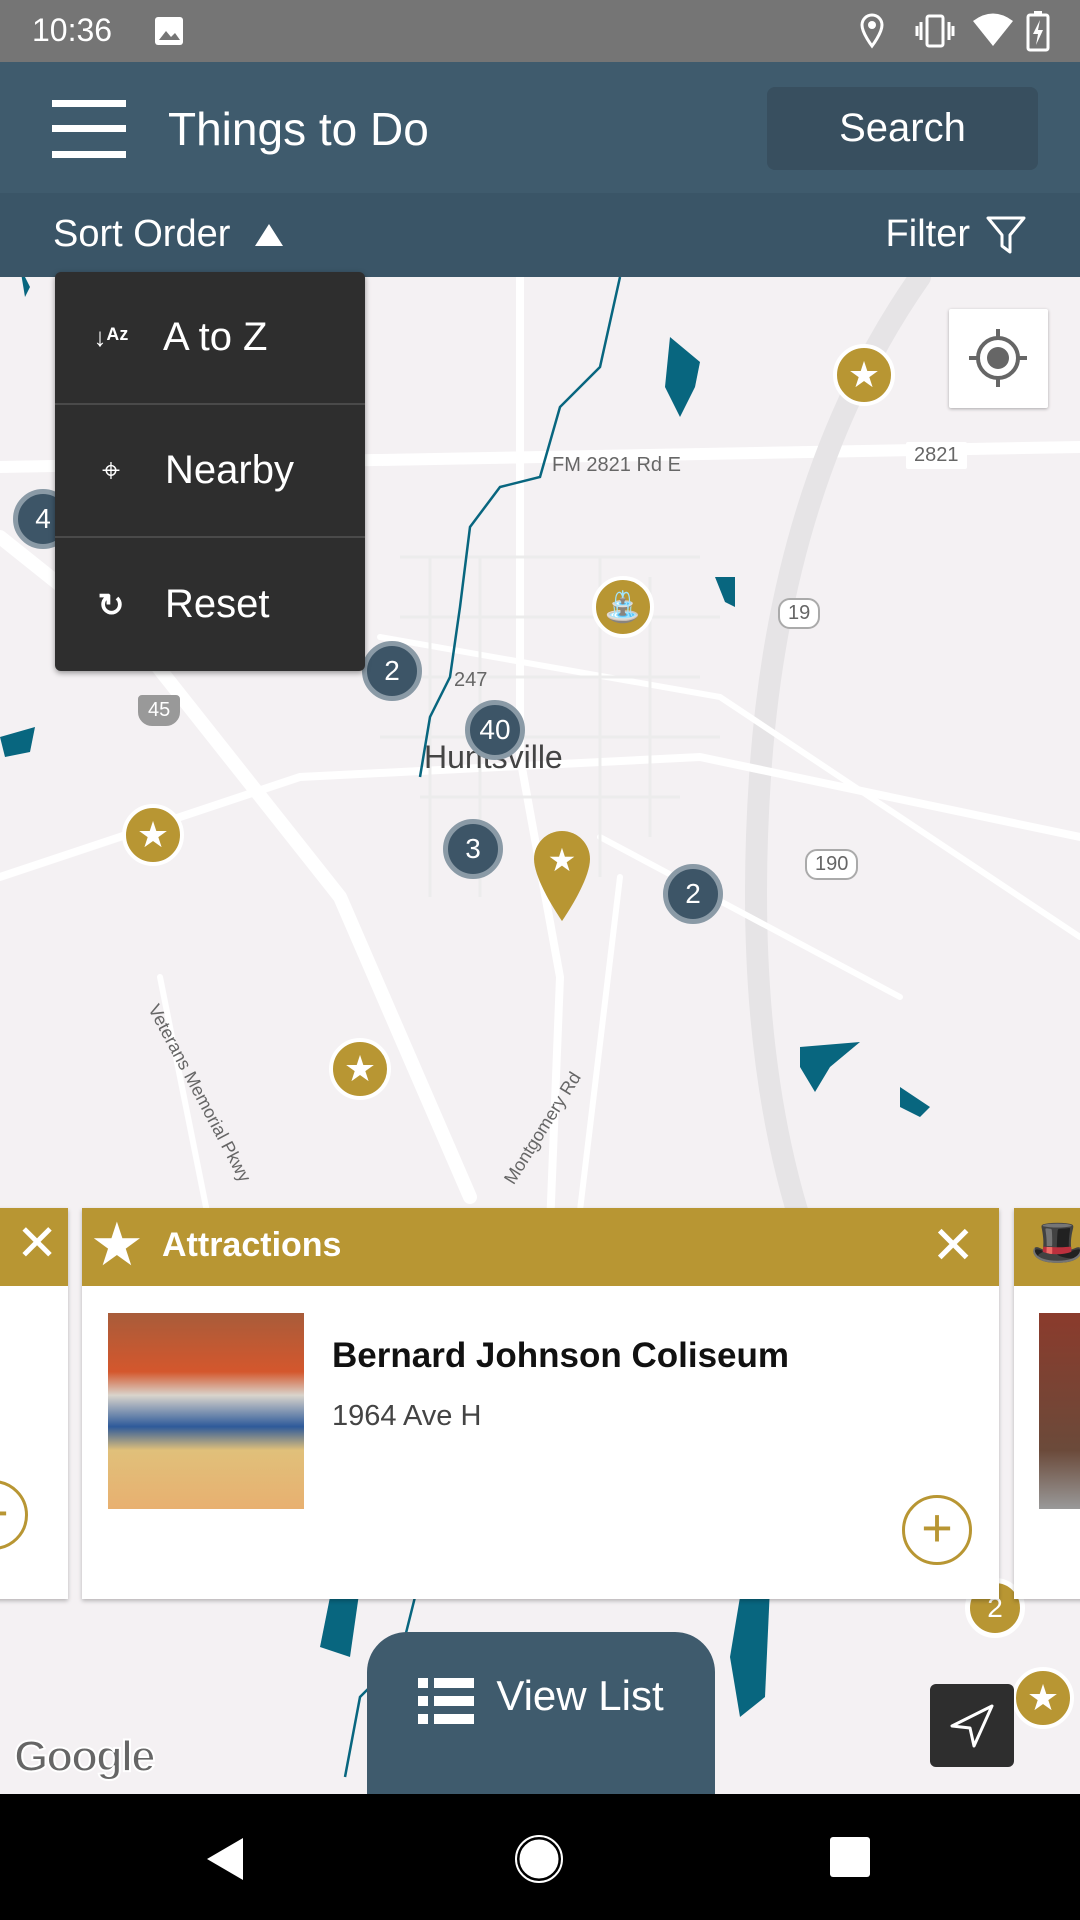 This screenshot has width=1080, height=1920. I want to click on filter-icon, so click(1006, 234).